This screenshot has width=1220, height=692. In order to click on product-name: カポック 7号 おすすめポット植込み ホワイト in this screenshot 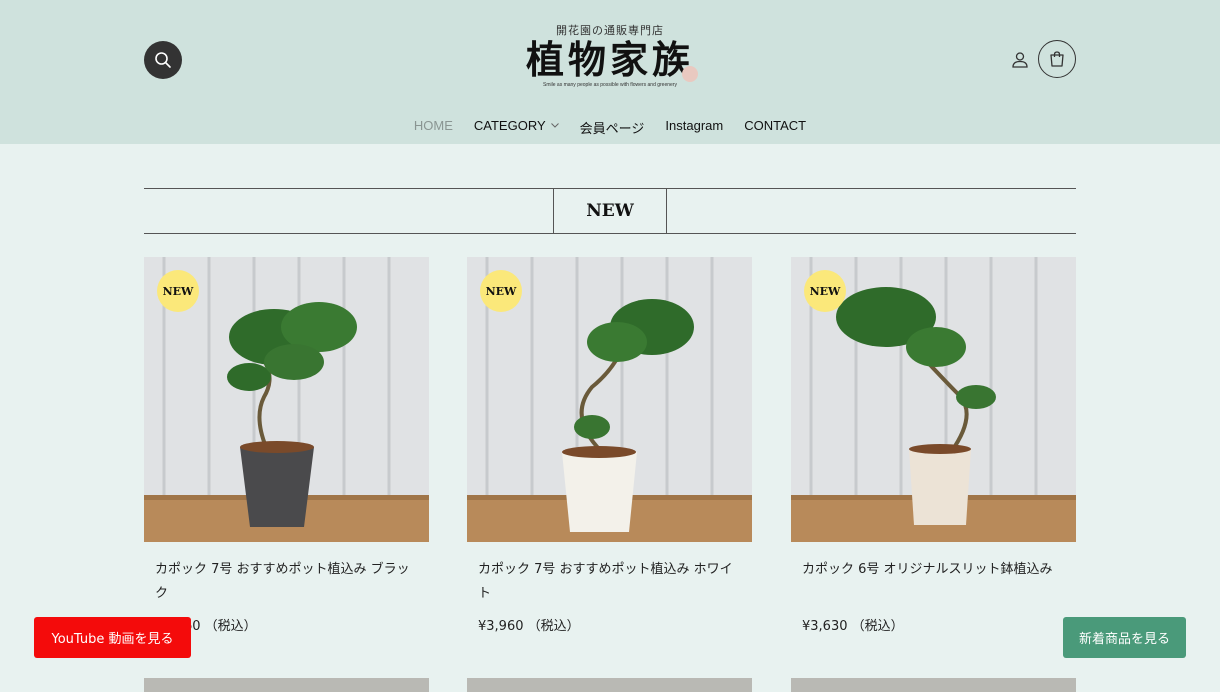, I will do `click(609, 582)`.